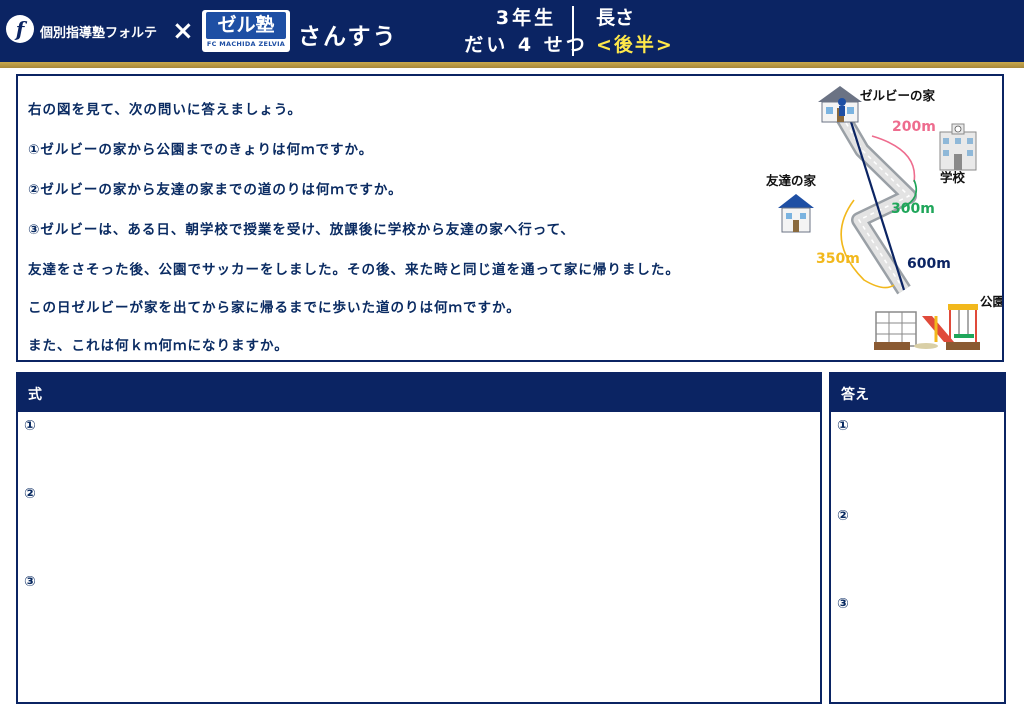 This screenshot has height=709, width=1024. I want to click on distance-350m: 350m, so click(838, 259).